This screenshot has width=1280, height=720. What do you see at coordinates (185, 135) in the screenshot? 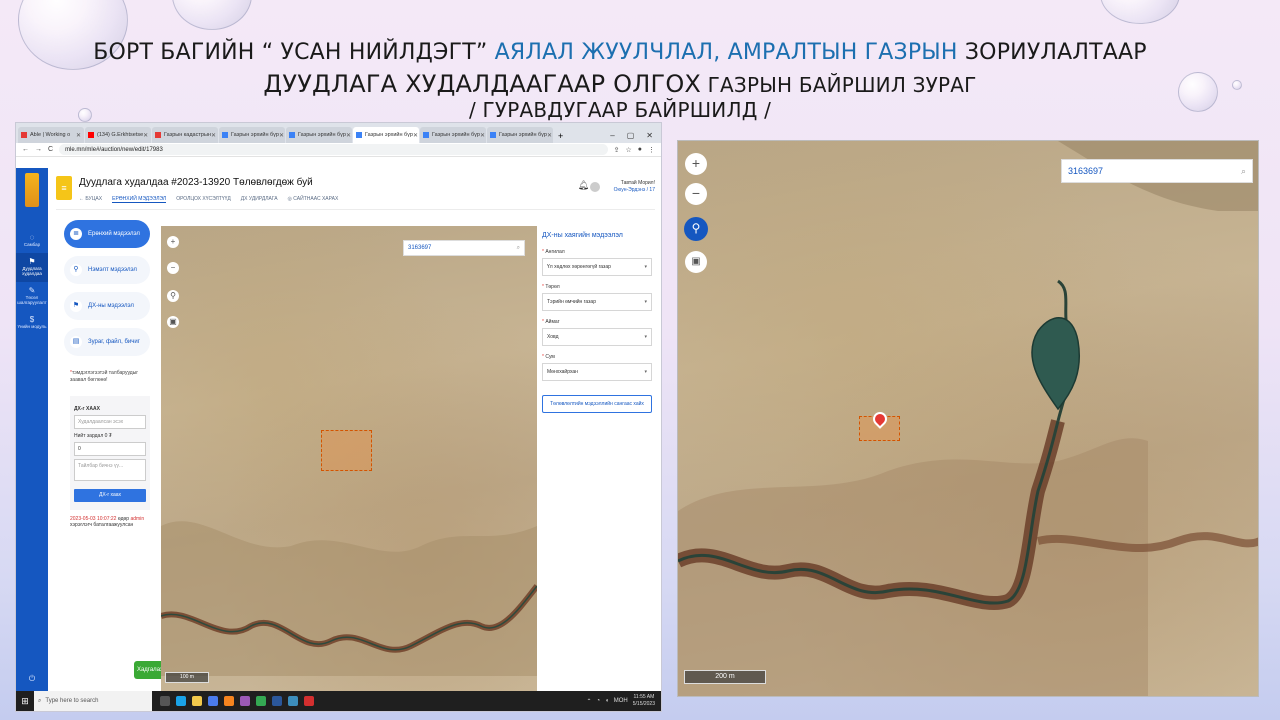
I see `browser-tab: Газрын кадастрын ✕` at bounding box center [185, 135].